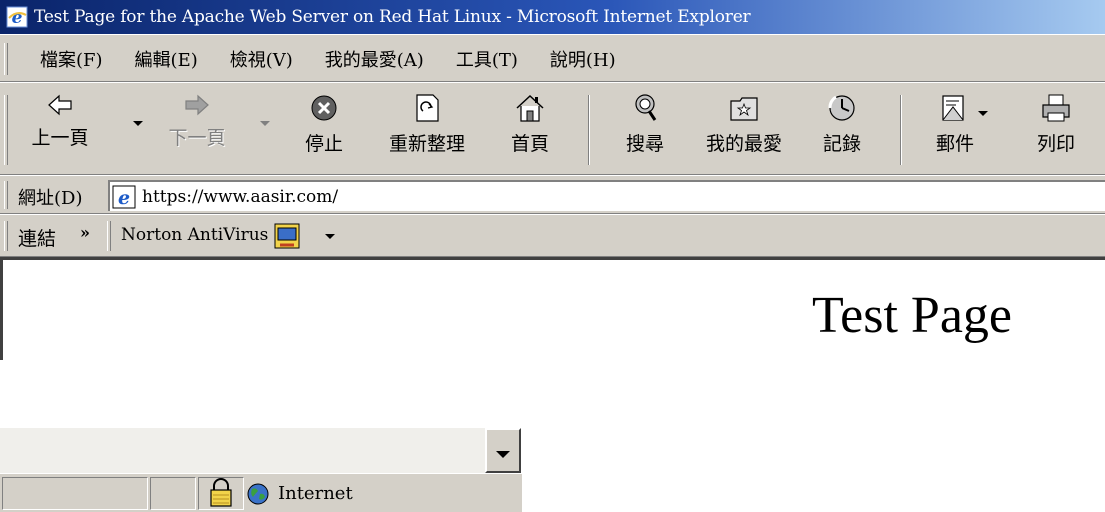  Describe the element at coordinates (138, 123) in the screenshot. I see `back-dropdown-arrow` at that location.